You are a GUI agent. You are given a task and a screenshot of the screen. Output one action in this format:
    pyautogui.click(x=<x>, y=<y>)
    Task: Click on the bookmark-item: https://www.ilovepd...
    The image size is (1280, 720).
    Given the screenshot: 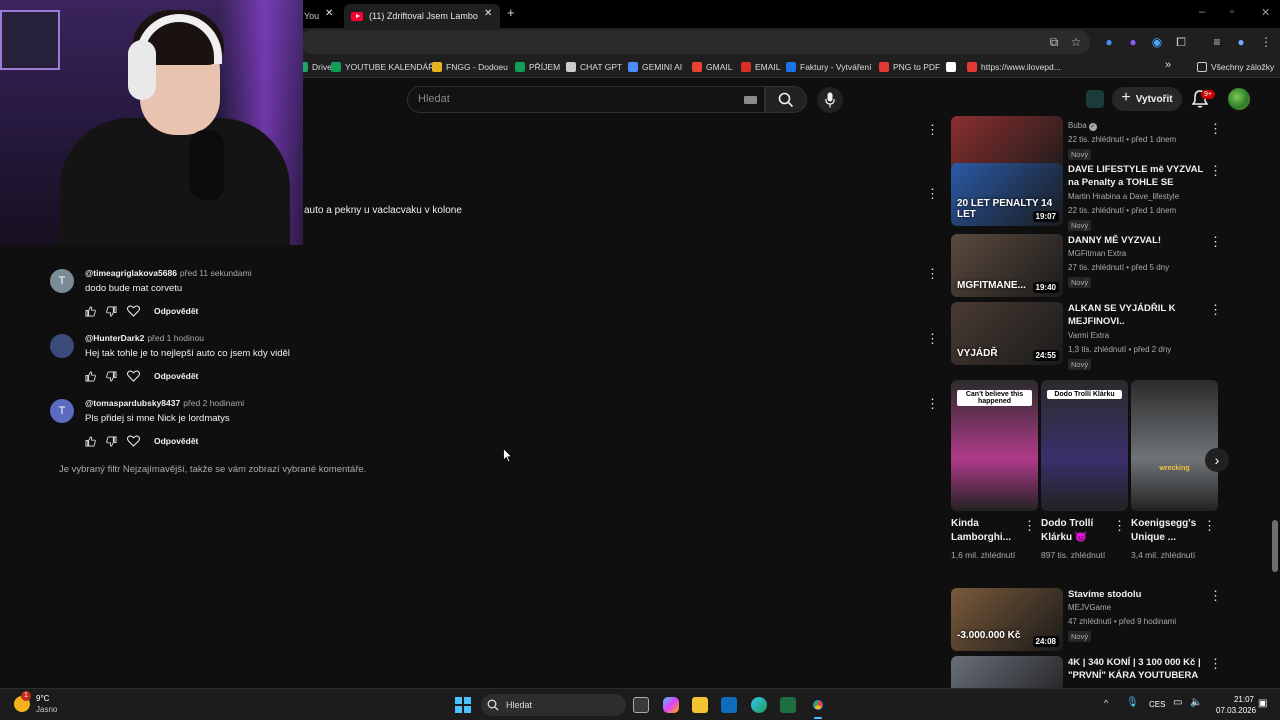 What is the action you would take?
    pyautogui.click(x=1014, y=67)
    